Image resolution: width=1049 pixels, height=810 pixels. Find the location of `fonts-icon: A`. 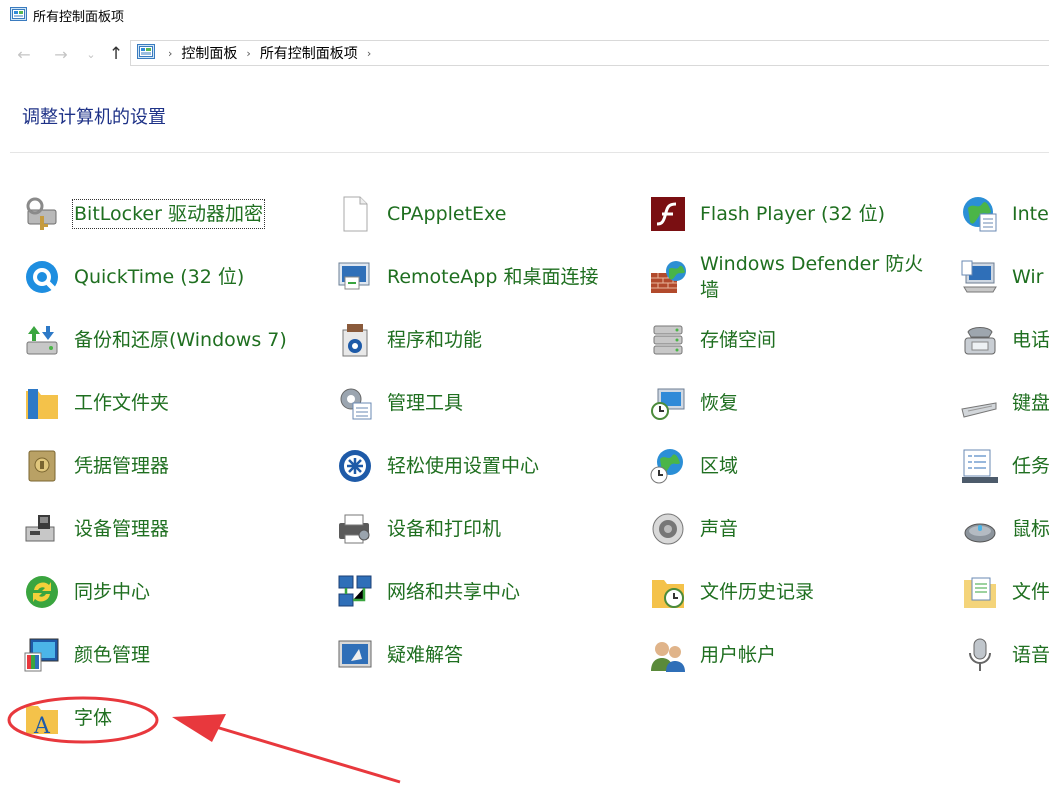

fonts-icon: A is located at coordinates (42, 718).